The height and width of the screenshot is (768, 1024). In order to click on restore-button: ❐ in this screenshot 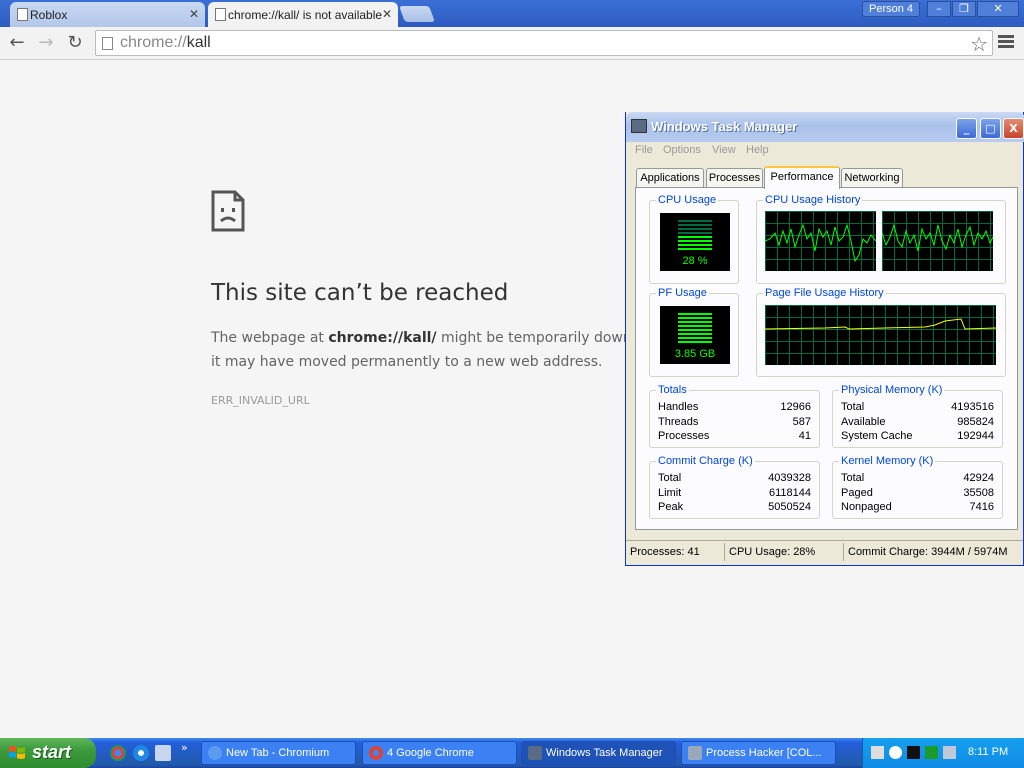, I will do `click(964, 9)`.